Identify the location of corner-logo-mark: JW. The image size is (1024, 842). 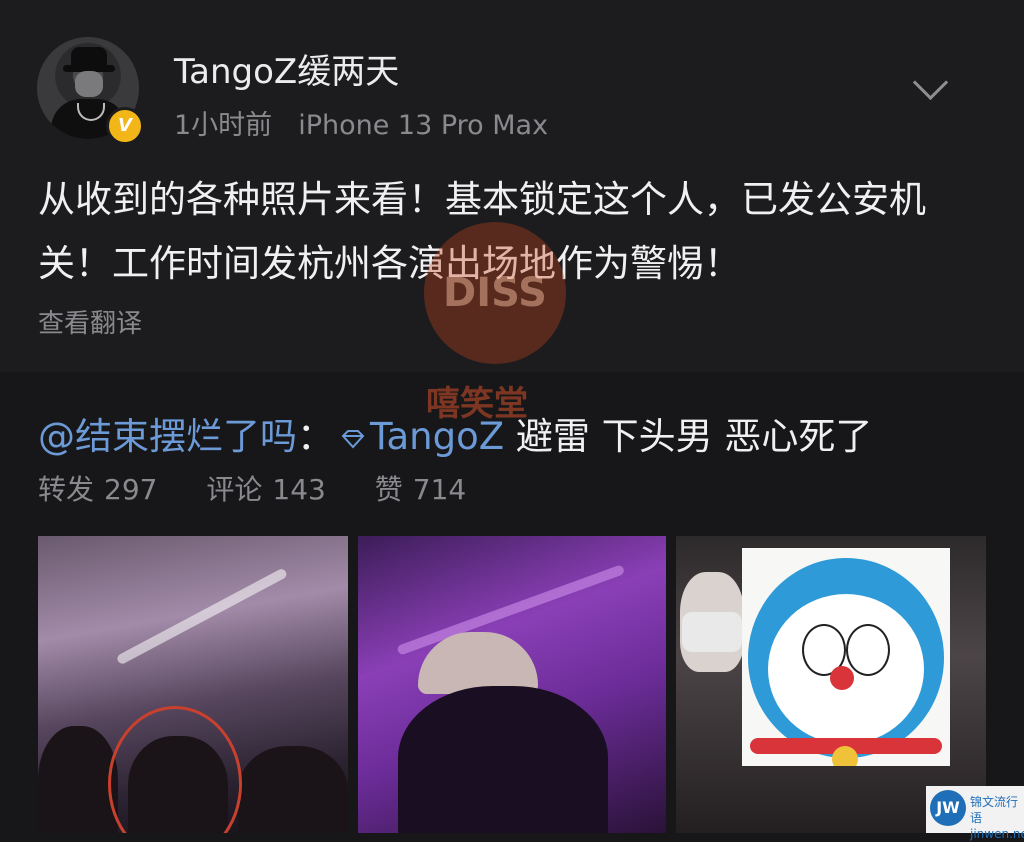
(948, 808).